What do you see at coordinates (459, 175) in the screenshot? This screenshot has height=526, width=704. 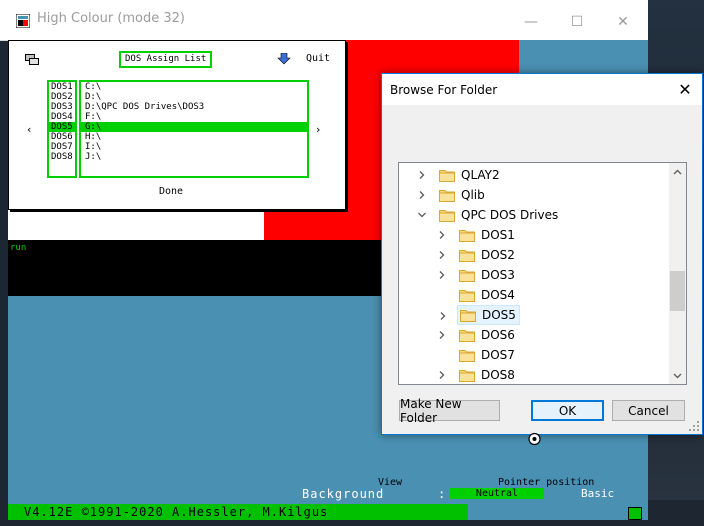 I see `tree-item: QLAY2` at bounding box center [459, 175].